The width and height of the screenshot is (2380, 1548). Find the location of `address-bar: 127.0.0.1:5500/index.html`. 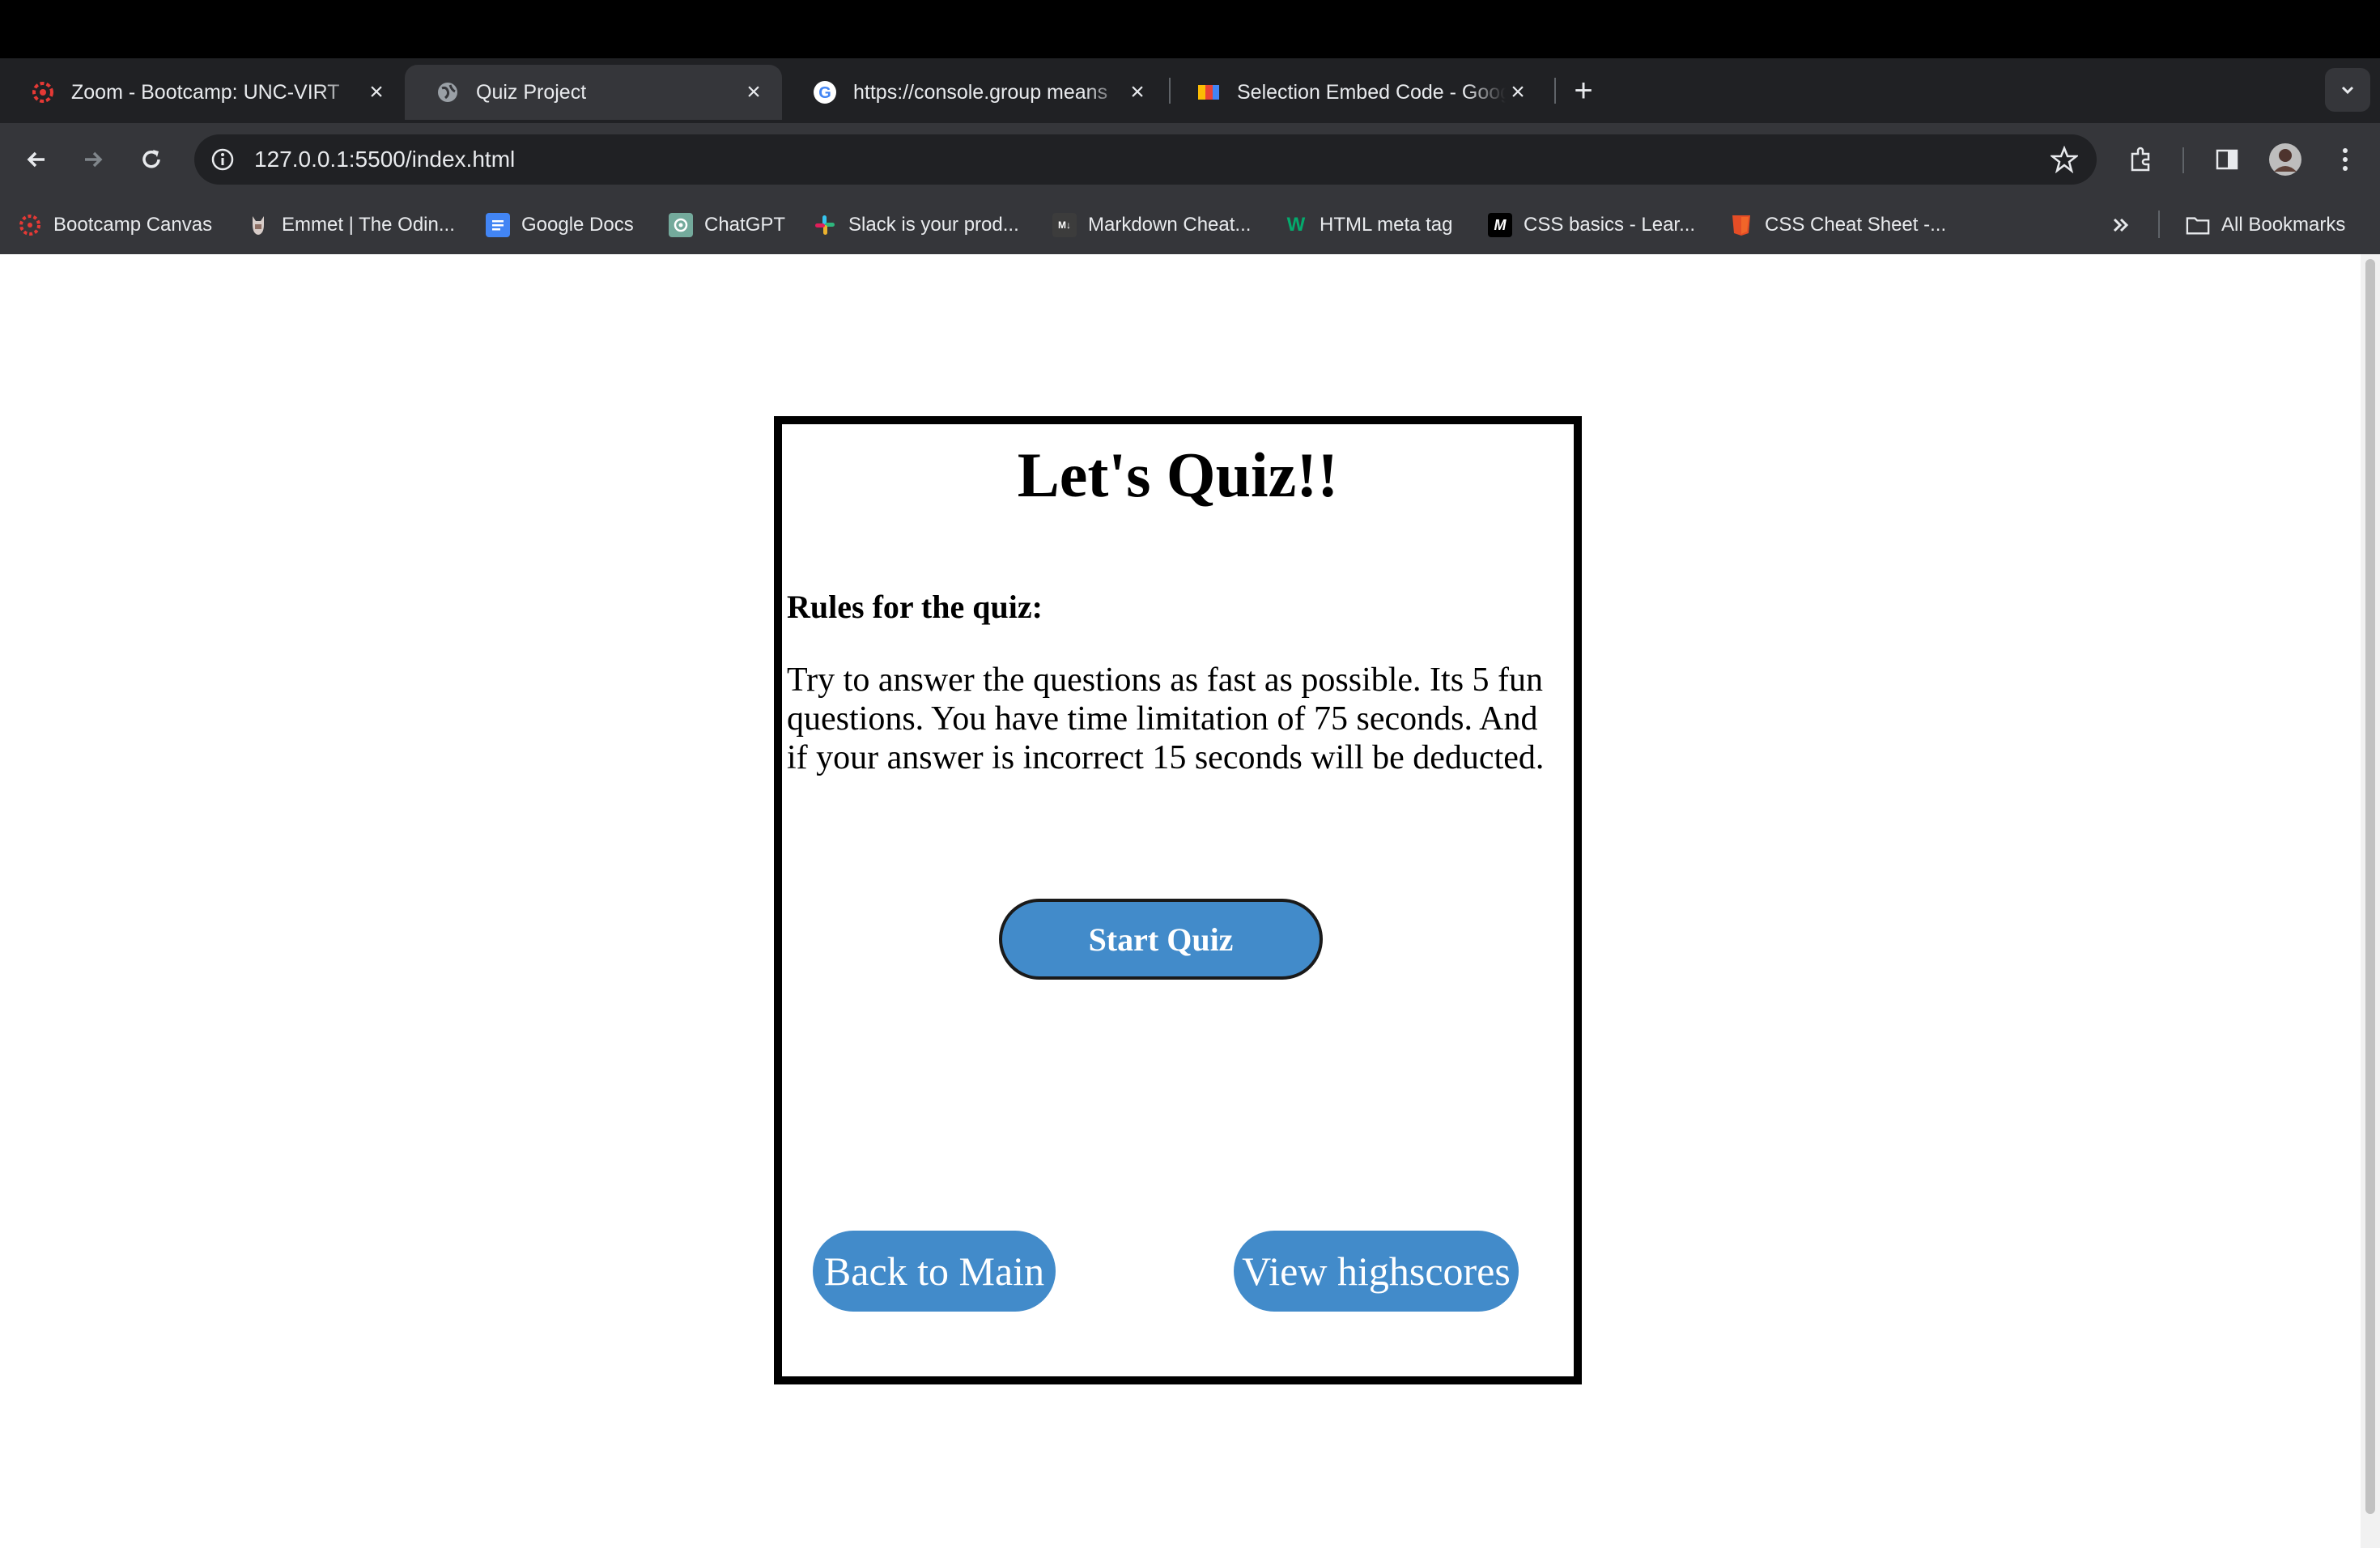

address-bar: 127.0.0.1:5500/index.html is located at coordinates (1145, 159).